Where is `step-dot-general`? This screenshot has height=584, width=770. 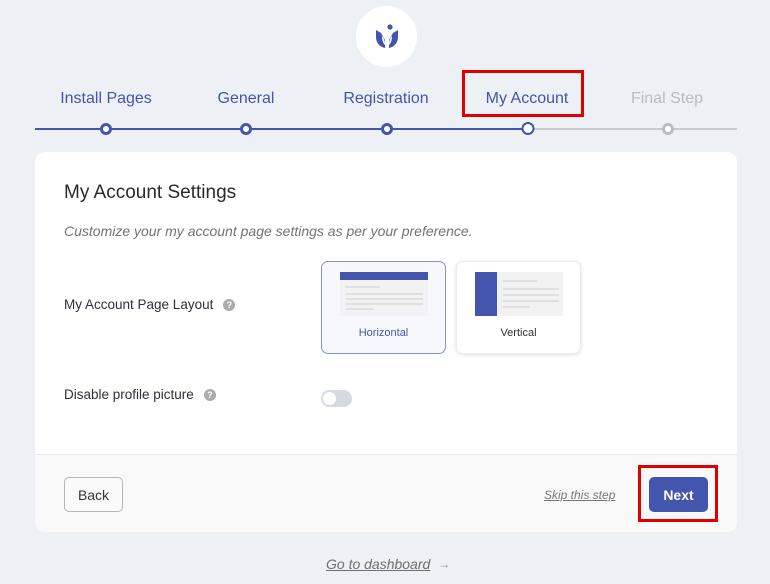 step-dot-general is located at coordinates (246, 129).